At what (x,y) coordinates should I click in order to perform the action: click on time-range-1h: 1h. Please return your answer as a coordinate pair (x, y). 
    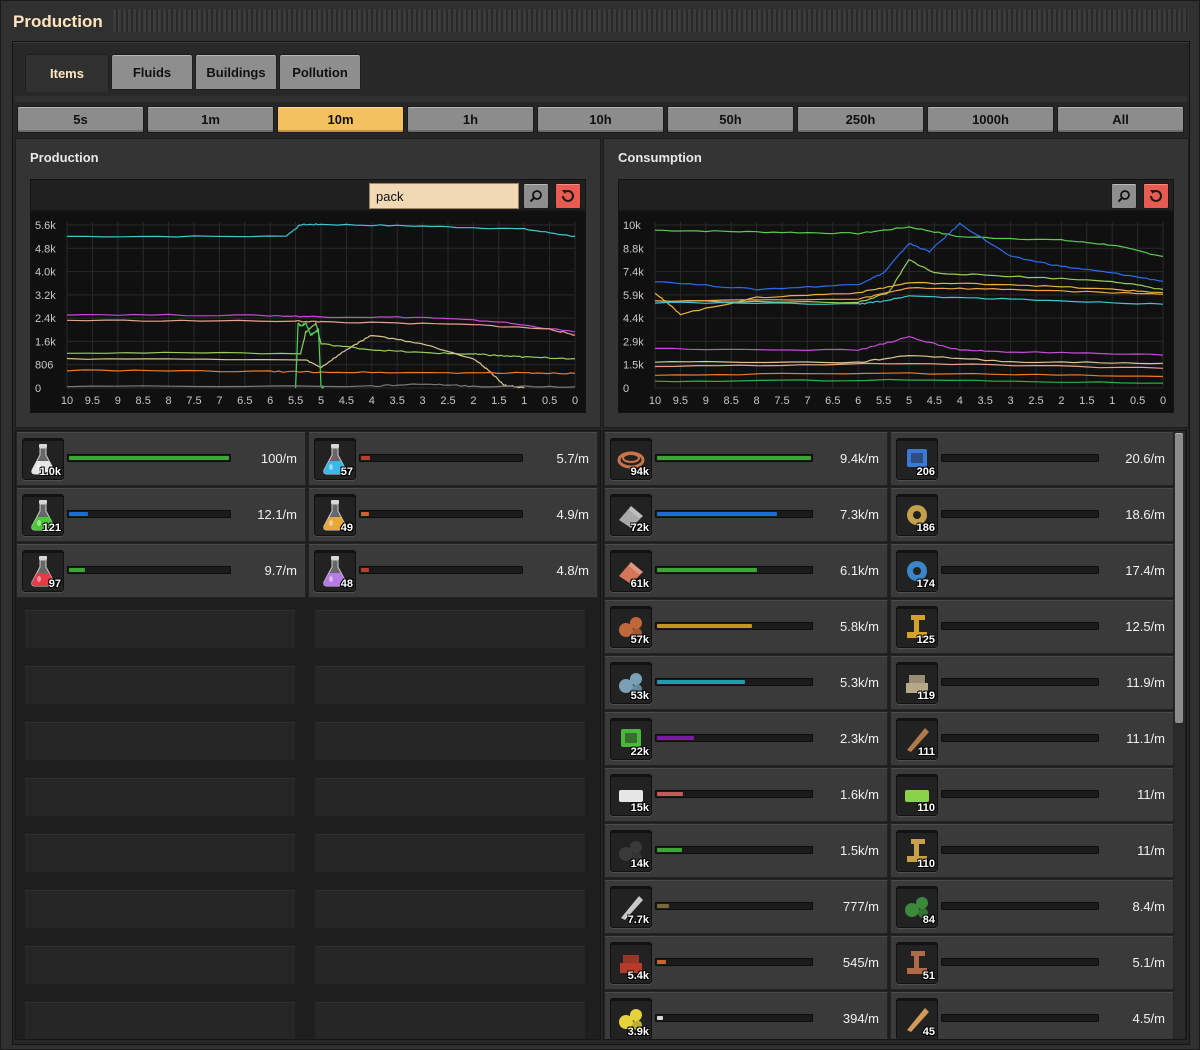
    Looking at the image, I should click on (470, 119).